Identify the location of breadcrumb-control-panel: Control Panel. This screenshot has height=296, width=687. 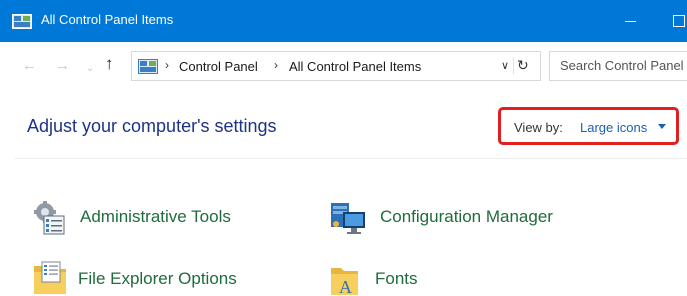
(218, 66).